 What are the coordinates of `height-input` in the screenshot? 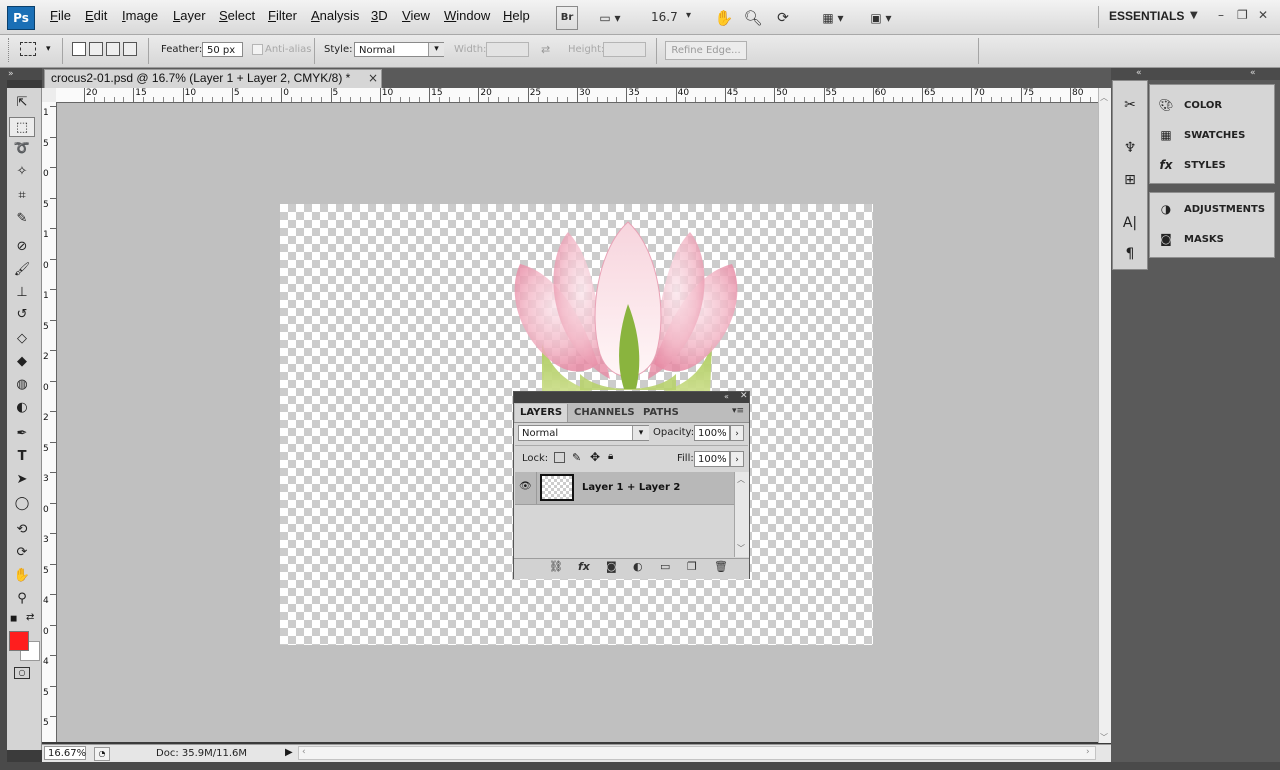 It's located at (624, 49).